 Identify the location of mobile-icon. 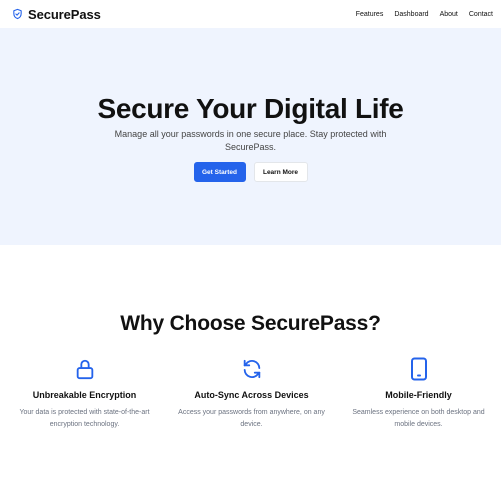
(418, 369).